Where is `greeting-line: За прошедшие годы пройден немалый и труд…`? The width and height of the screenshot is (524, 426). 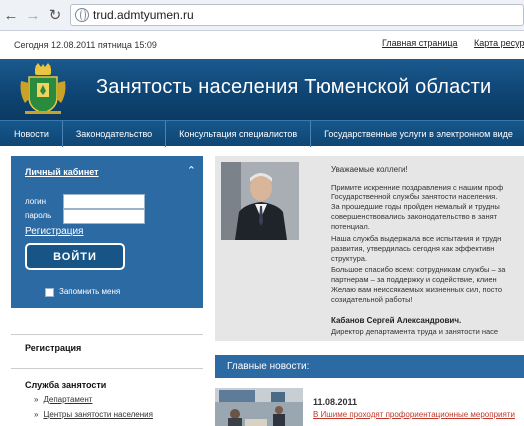
greeting-line: За прошедшие годы пройден немалый и труд… is located at coordinates (415, 206).